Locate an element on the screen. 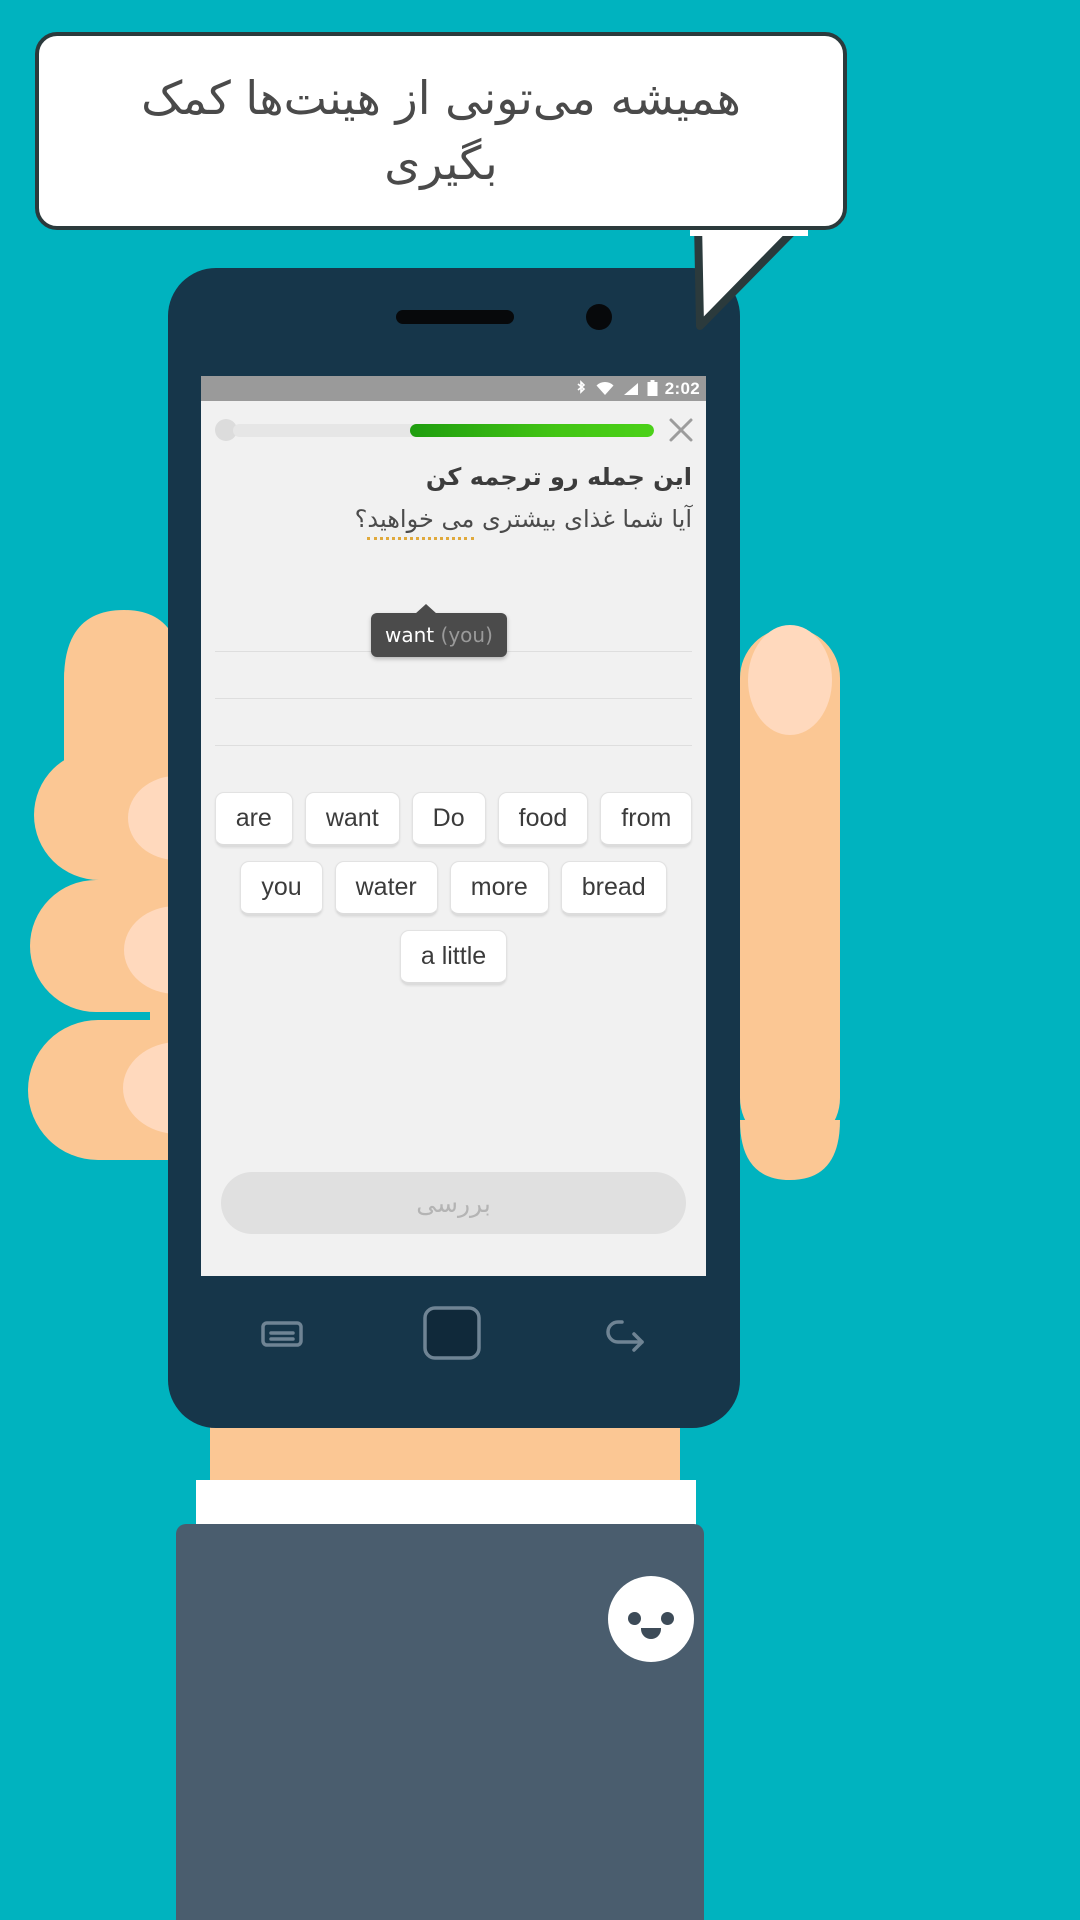 This screenshot has width=1080, height=1920. signal-icon is located at coordinates (630, 388).